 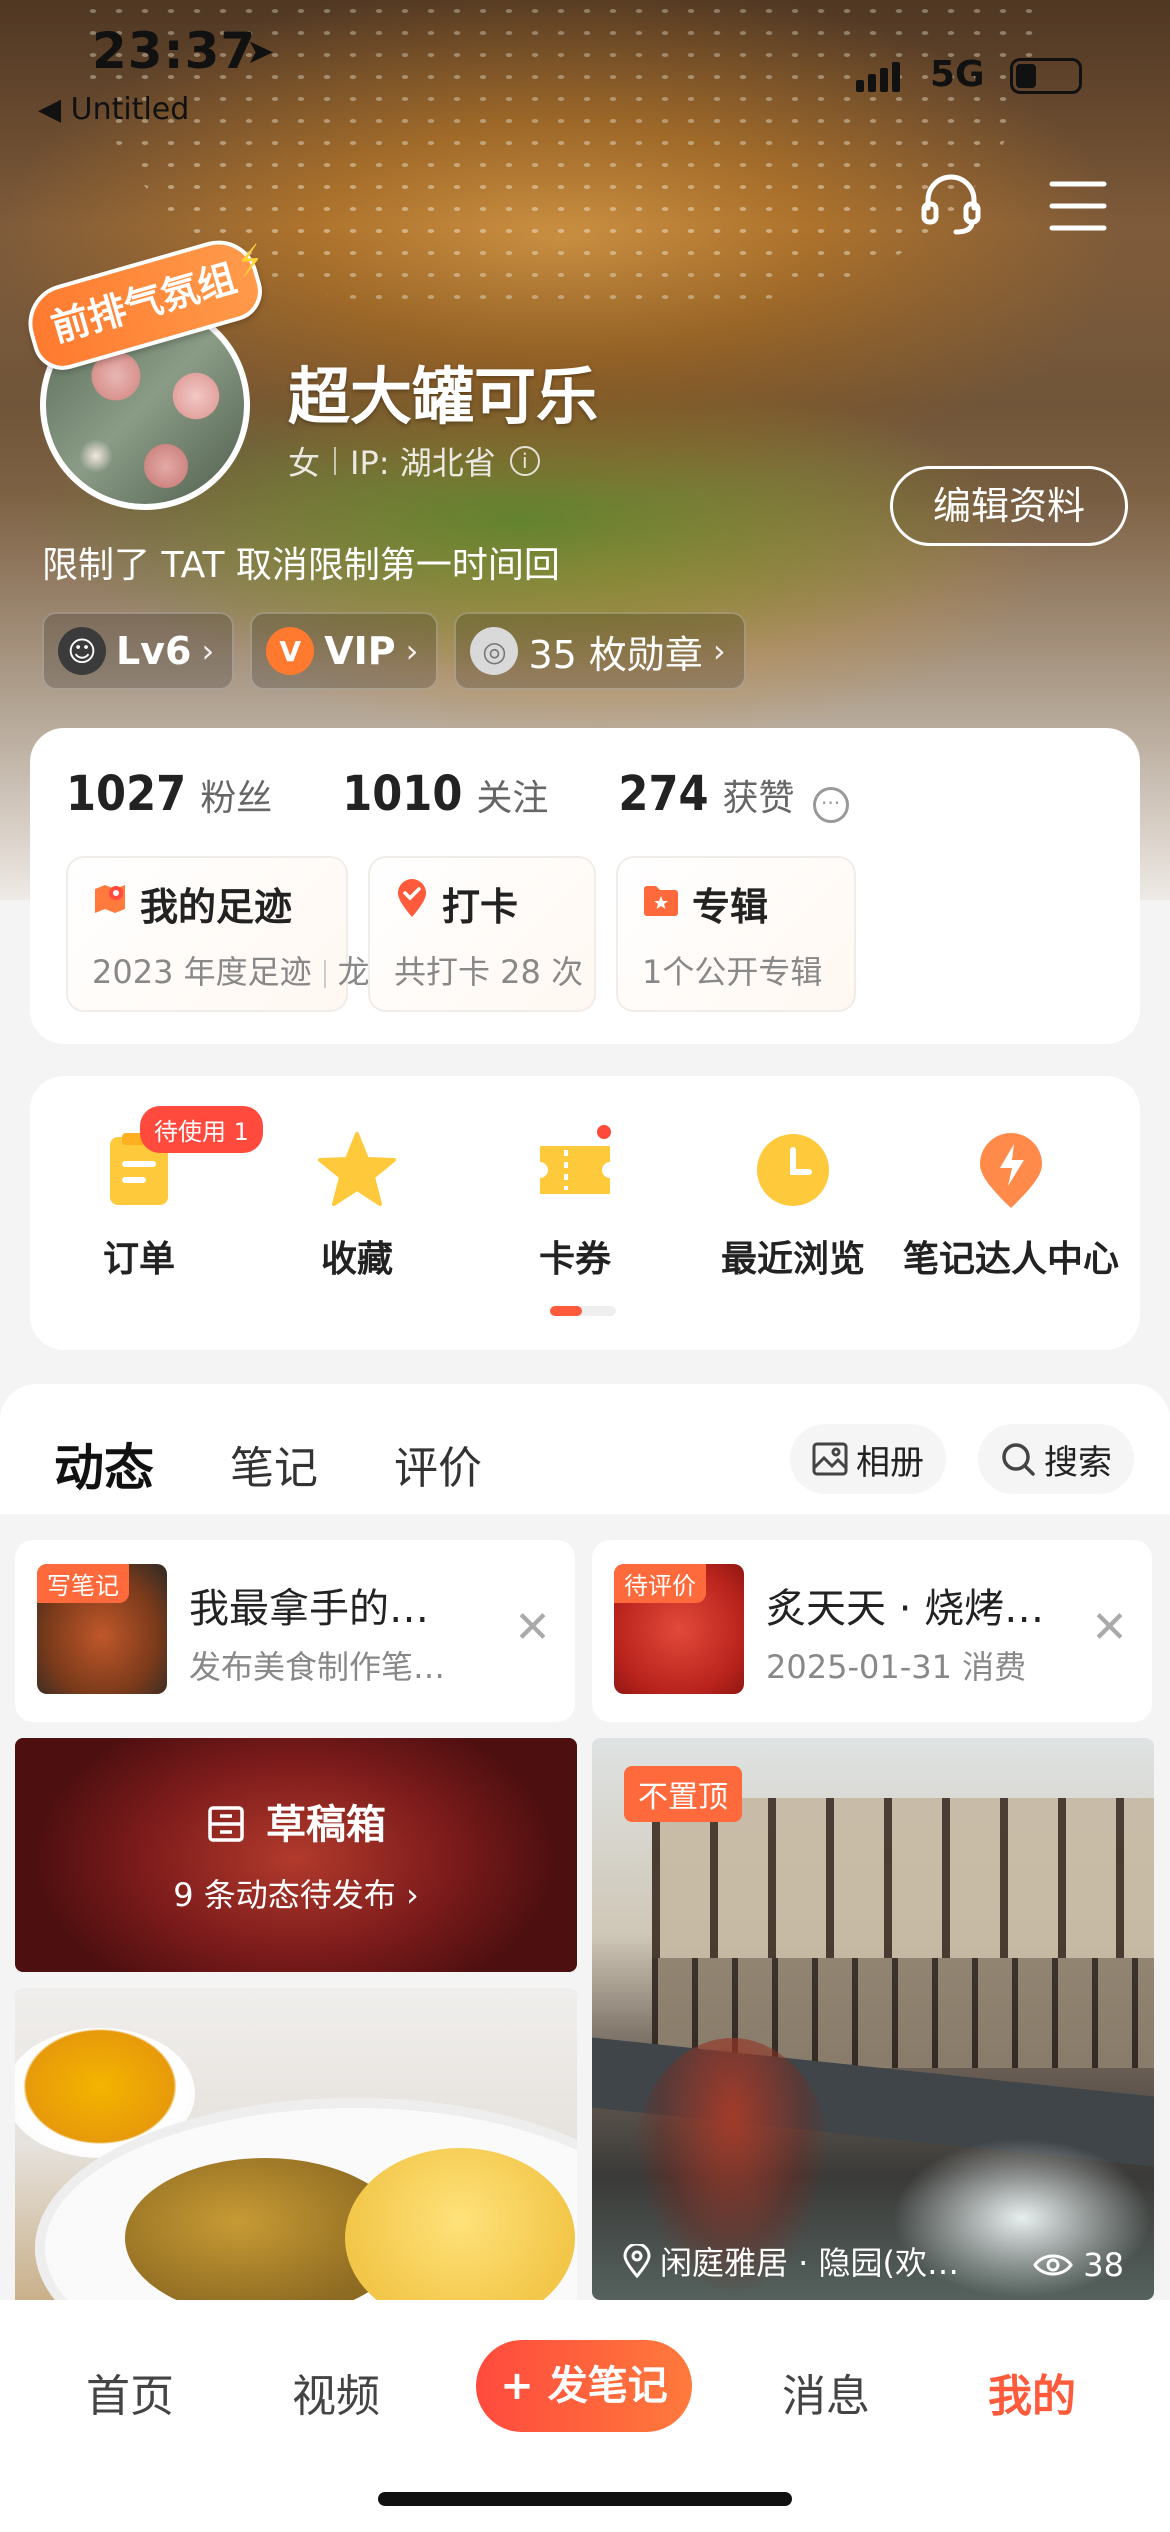 I want to click on stat-likes: 274 获赞 ···, so click(x=733, y=794).